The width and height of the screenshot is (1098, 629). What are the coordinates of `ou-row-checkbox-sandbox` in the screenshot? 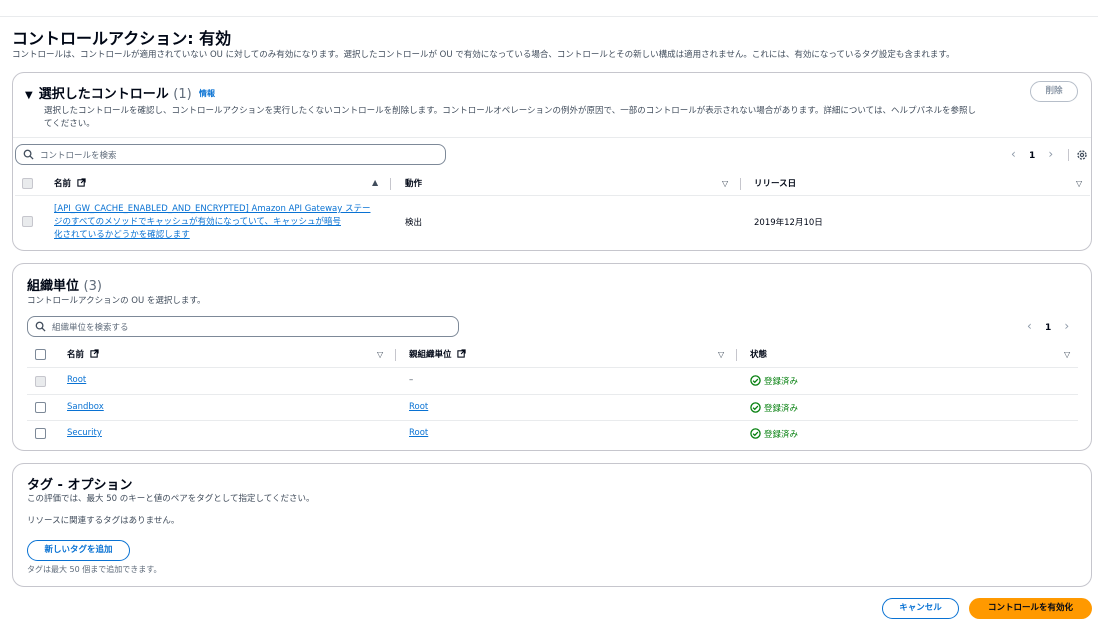 It's located at (40, 407).